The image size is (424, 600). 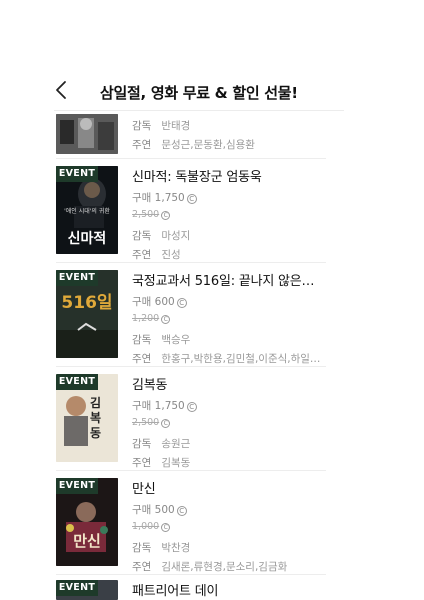 What do you see at coordinates (199, 93) in the screenshot?
I see `page-title: 삼일절, 영화 무료 & 할인 선물!` at bounding box center [199, 93].